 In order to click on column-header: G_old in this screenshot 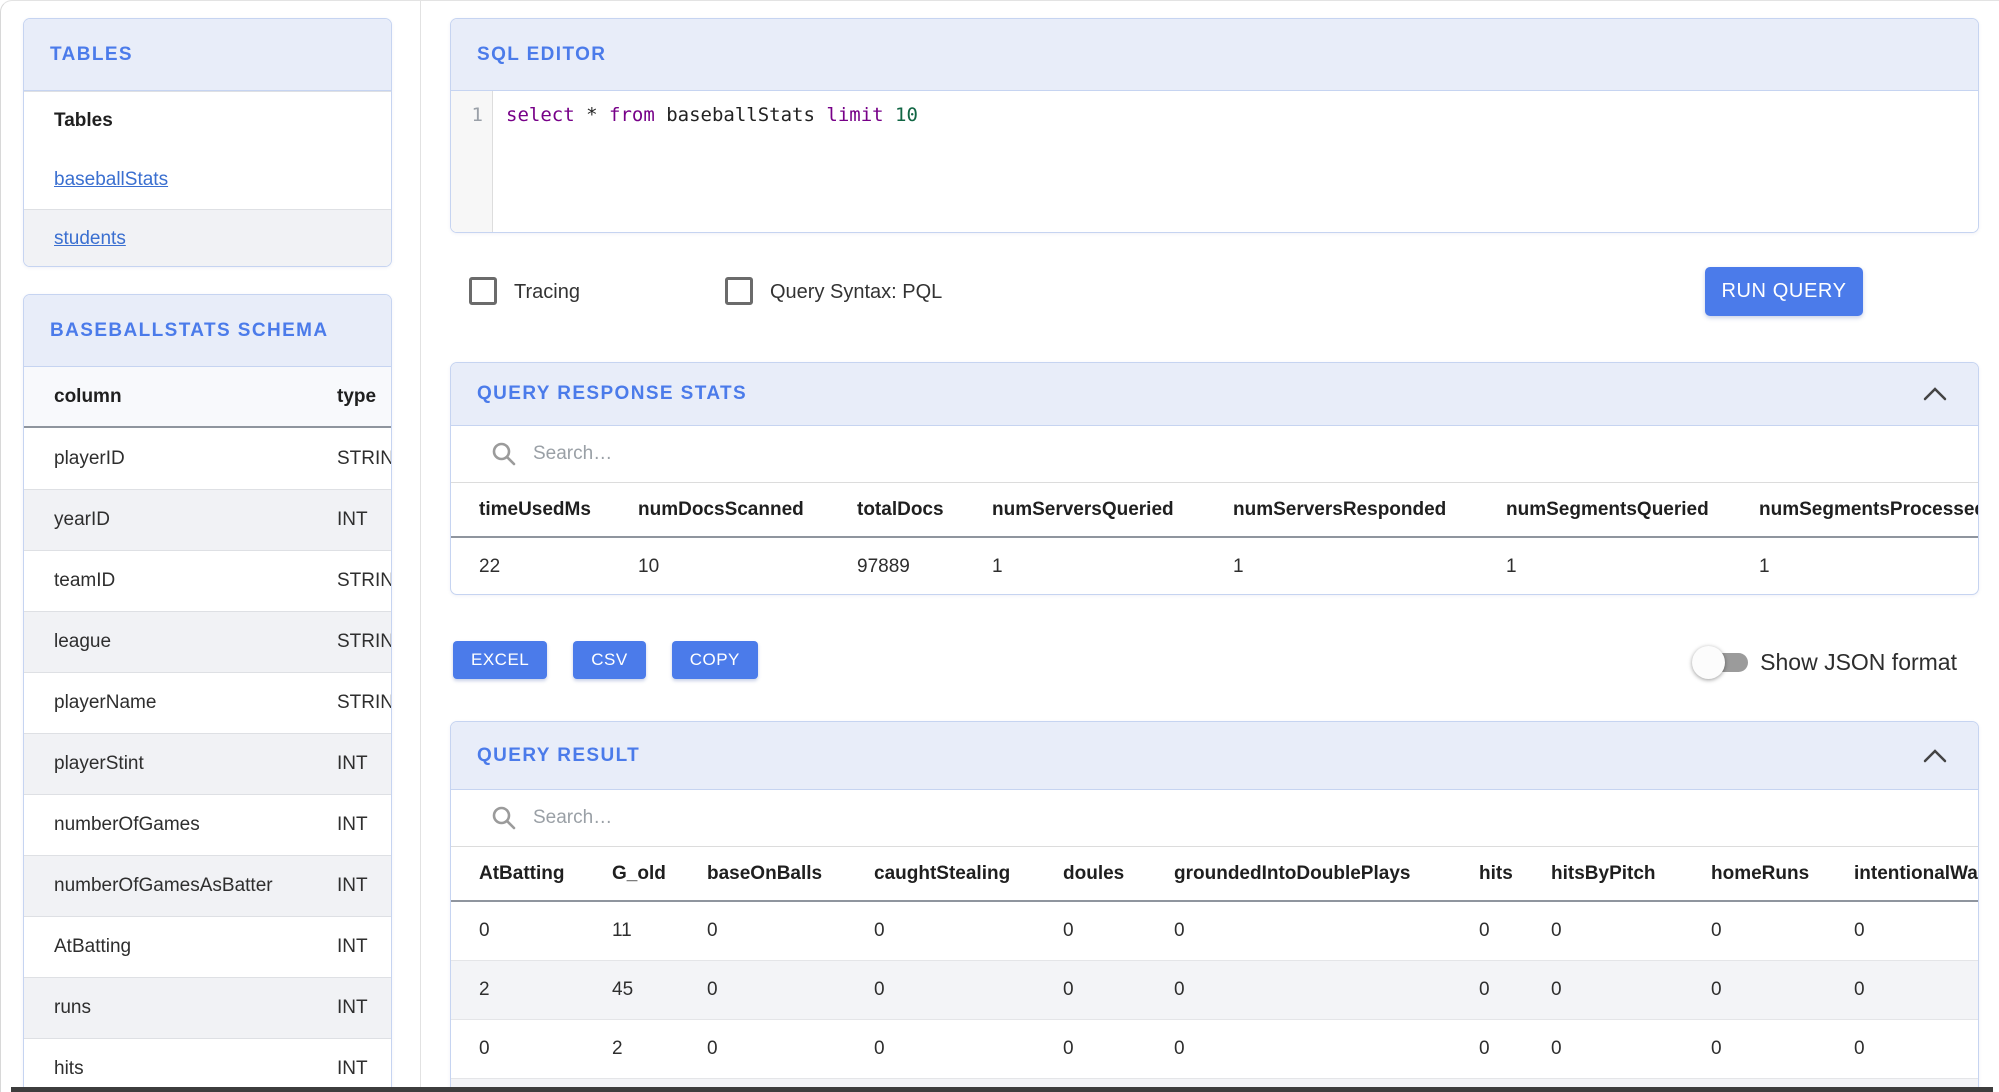, I will do `click(659, 874)`.